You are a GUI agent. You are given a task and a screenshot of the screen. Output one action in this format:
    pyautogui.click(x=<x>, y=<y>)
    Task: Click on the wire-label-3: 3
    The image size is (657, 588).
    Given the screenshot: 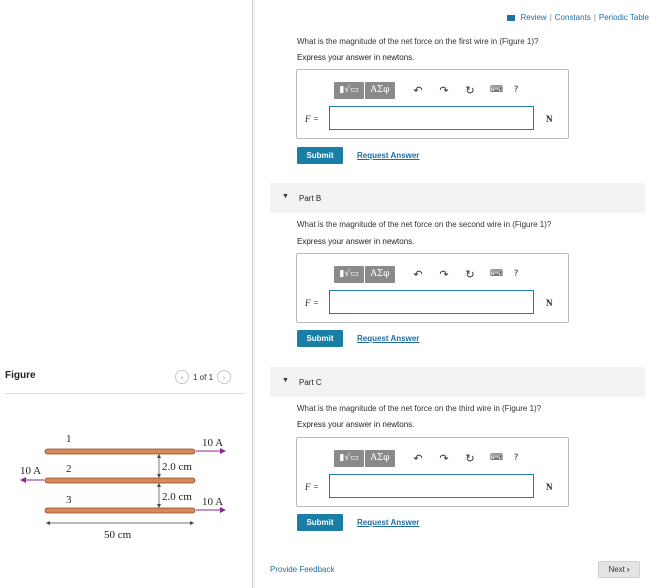 What is the action you would take?
    pyautogui.click(x=69, y=500)
    